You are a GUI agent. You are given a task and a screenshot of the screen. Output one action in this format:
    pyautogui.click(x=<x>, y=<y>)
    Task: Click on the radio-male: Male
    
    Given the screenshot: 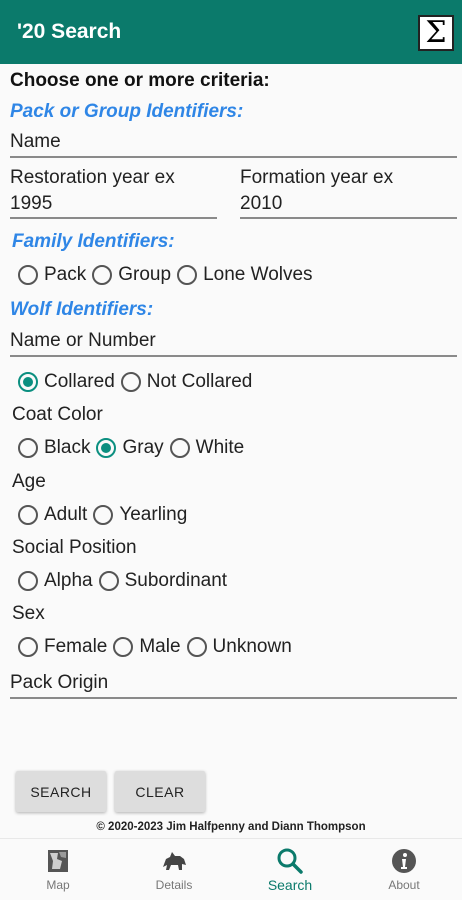 What is the action you would take?
    pyautogui.click(x=147, y=647)
    